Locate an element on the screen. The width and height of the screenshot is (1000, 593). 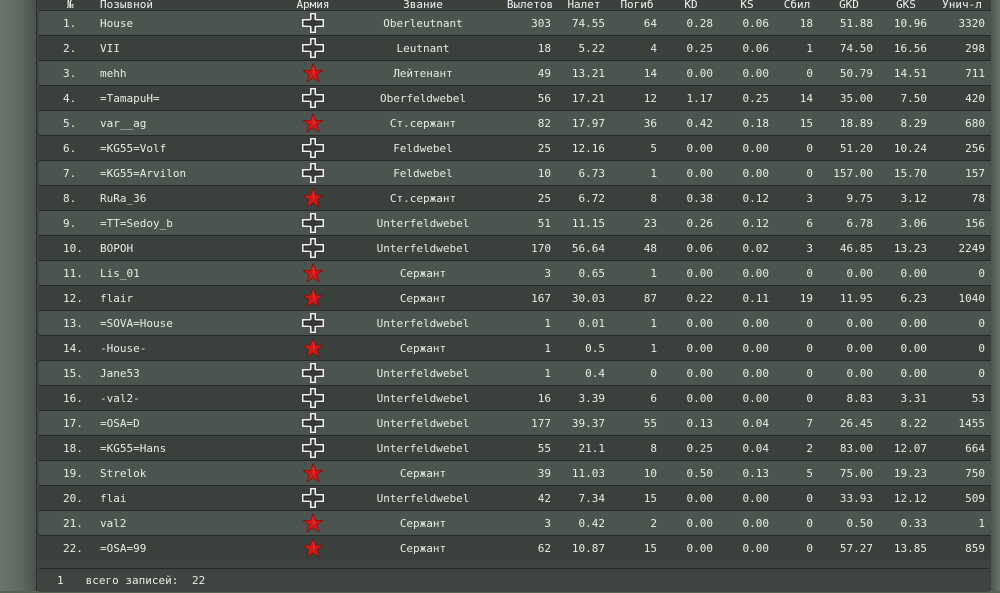
row-destroyed: 1 is located at coordinates (962, 523).